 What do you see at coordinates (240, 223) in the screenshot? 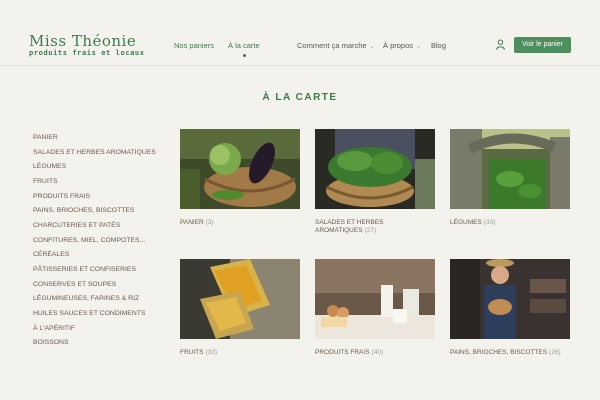
I see `category-label: PANIER (3)` at bounding box center [240, 223].